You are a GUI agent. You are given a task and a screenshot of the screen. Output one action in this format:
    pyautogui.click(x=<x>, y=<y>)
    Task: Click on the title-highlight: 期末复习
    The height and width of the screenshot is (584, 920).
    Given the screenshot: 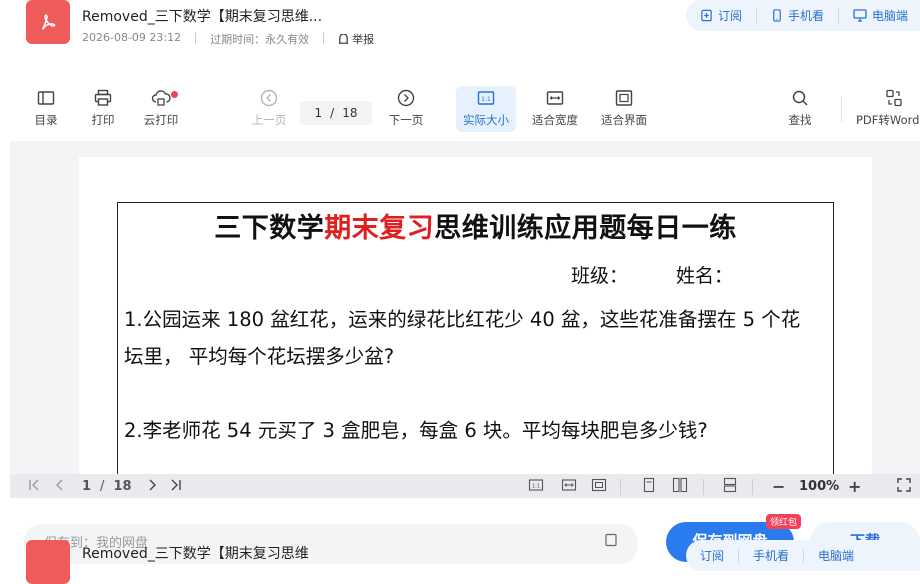 What is the action you would take?
    pyautogui.click(x=379, y=228)
    